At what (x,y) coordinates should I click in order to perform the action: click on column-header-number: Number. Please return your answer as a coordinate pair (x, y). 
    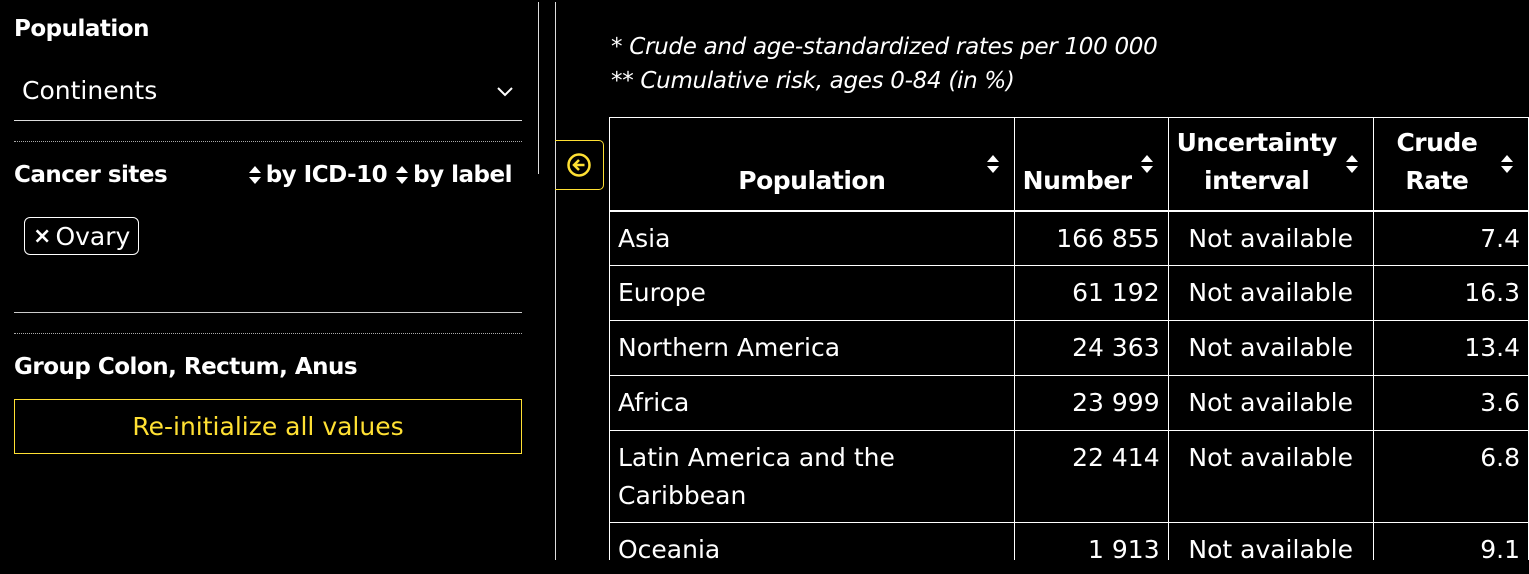
    Looking at the image, I should click on (1091, 164).